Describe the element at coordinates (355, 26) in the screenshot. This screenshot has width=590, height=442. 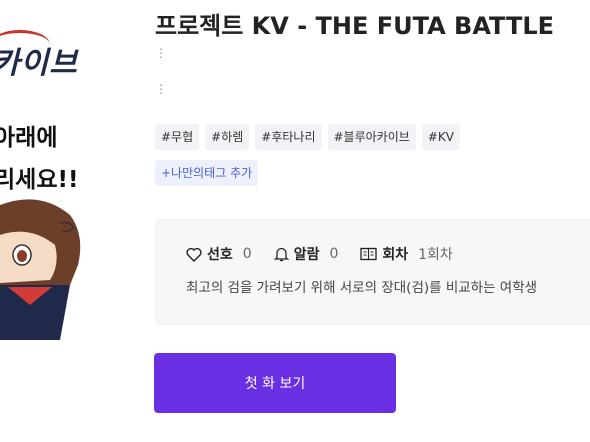
I see `work-title: 프로젝트 KV - THE FUTA BATTLE` at that location.